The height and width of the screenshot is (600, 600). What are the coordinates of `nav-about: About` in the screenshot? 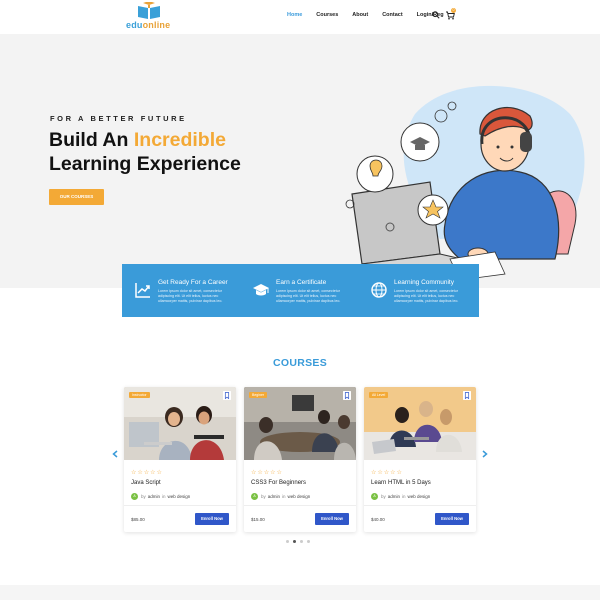 It's located at (360, 15).